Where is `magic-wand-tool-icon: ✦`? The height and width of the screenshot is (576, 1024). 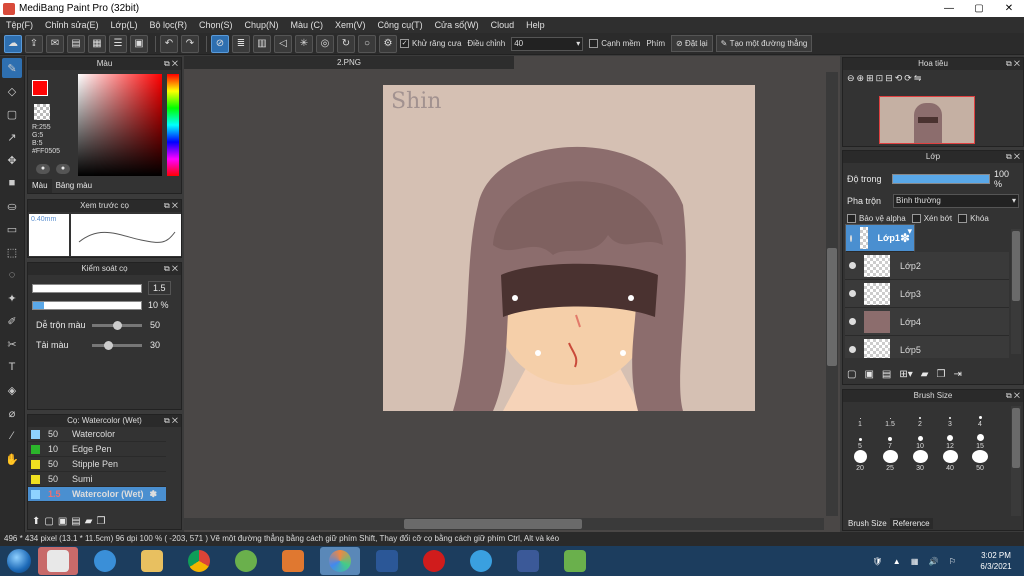
magic-wand-tool-icon: ✦ is located at coordinates (12, 298).